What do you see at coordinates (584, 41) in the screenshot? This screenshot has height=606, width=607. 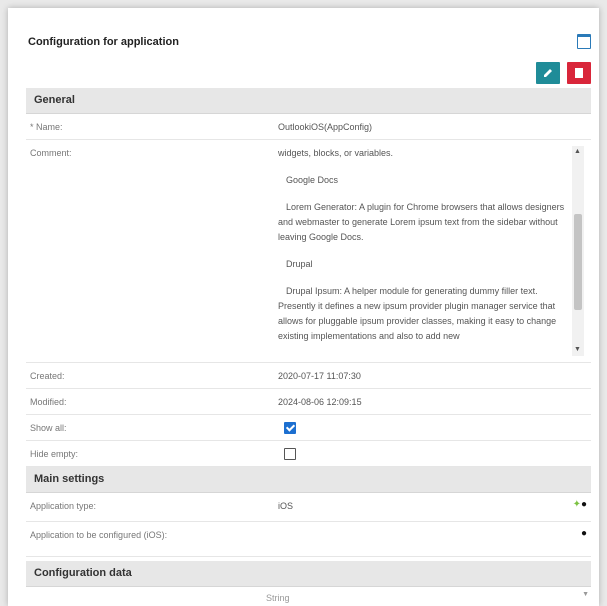 I see `window-icon` at bounding box center [584, 41].